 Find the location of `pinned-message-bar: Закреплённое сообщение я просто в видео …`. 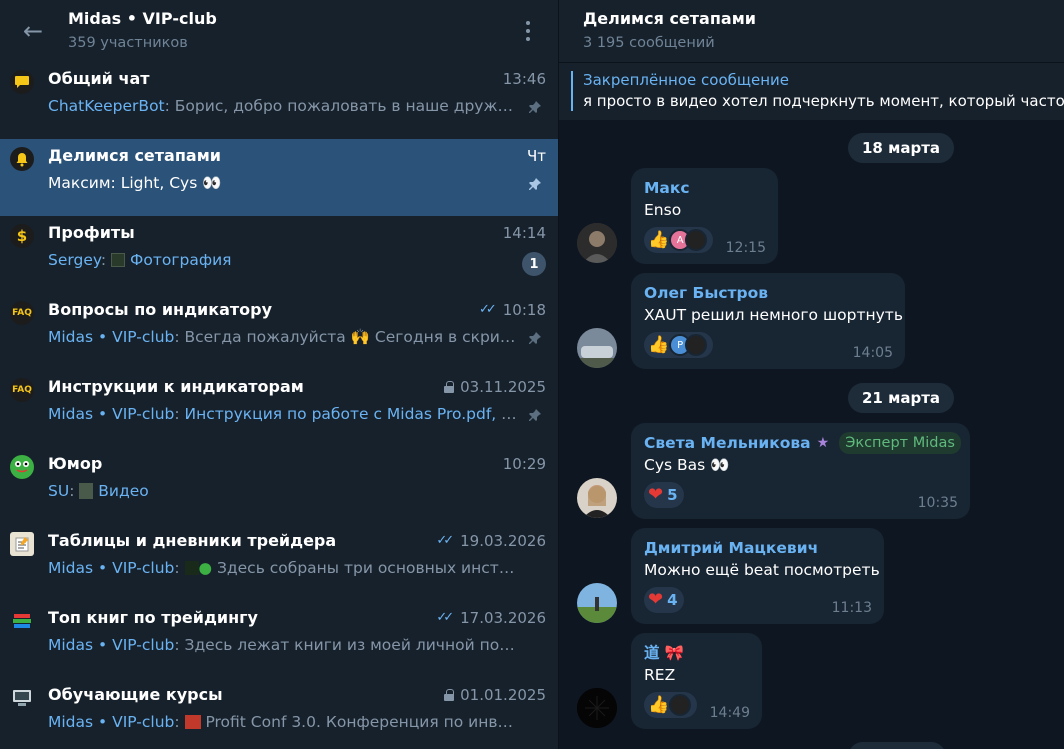

pinned-message-bar: Закреплённое сообщение я просто в видео … is located at coordinates (811, 91).